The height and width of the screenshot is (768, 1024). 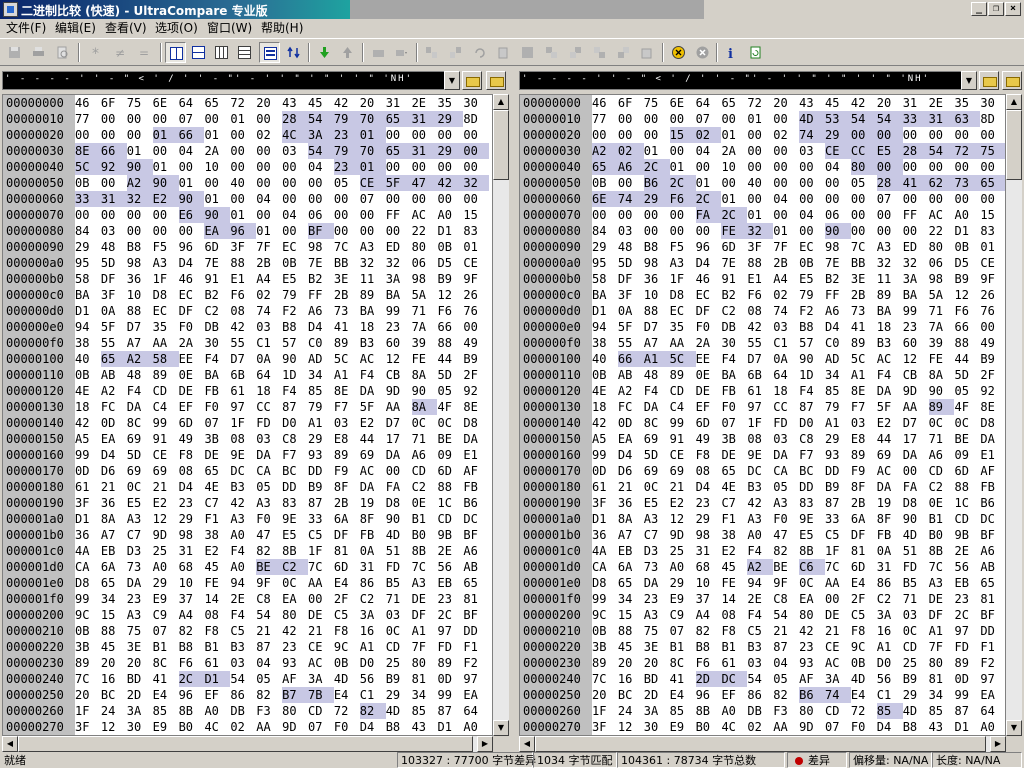 I want to click on hex-byte: F6, so click(x=967, y=311).